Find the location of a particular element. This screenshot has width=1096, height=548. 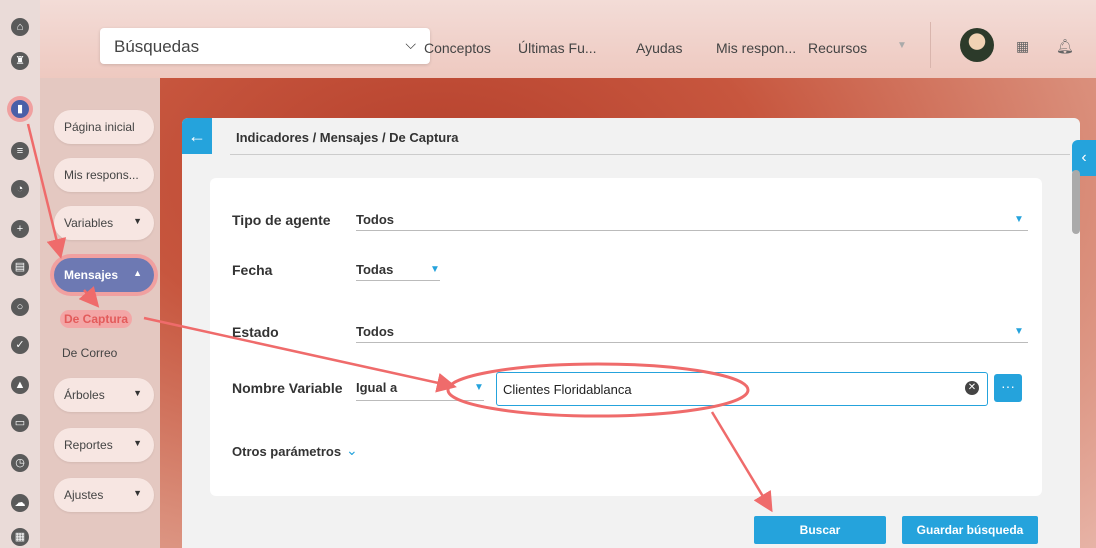

bar-chart-icon: ▮ is located at coordinates (20, 109).